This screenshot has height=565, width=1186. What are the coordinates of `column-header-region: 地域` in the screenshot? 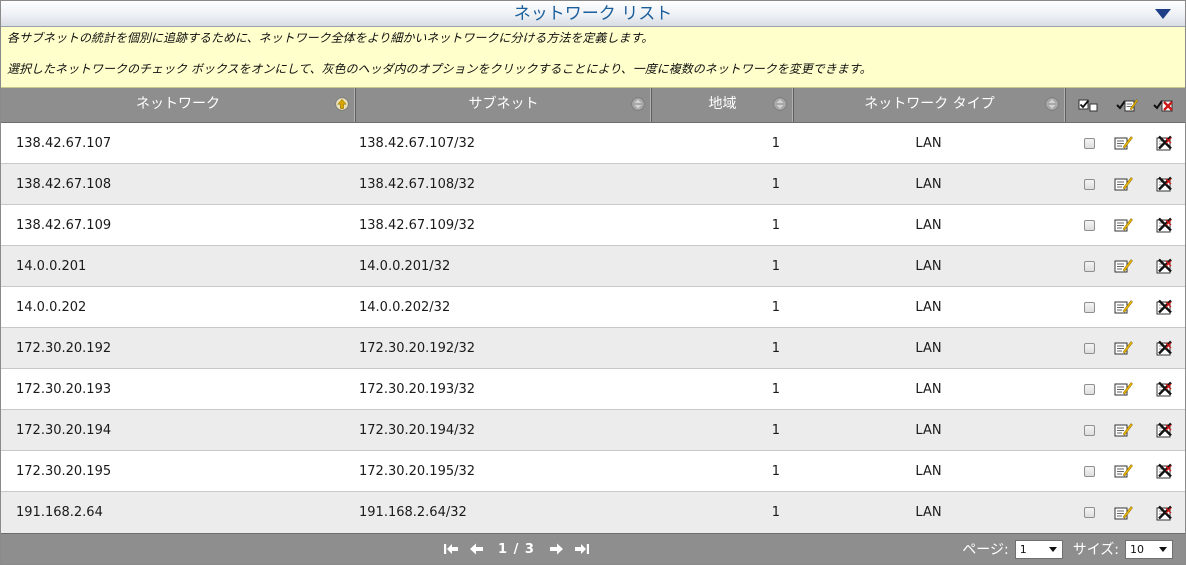 It's located at (723, 105).